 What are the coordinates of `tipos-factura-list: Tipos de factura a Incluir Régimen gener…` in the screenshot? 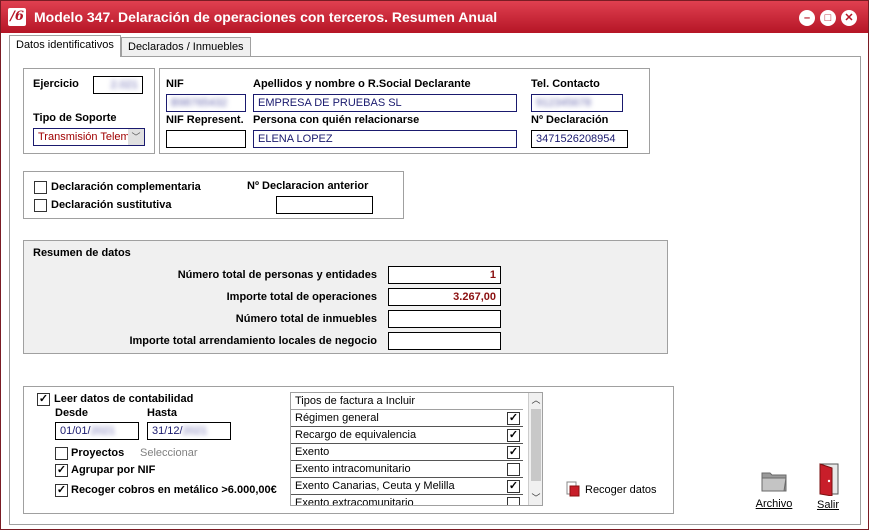 It's located at (416, 449).